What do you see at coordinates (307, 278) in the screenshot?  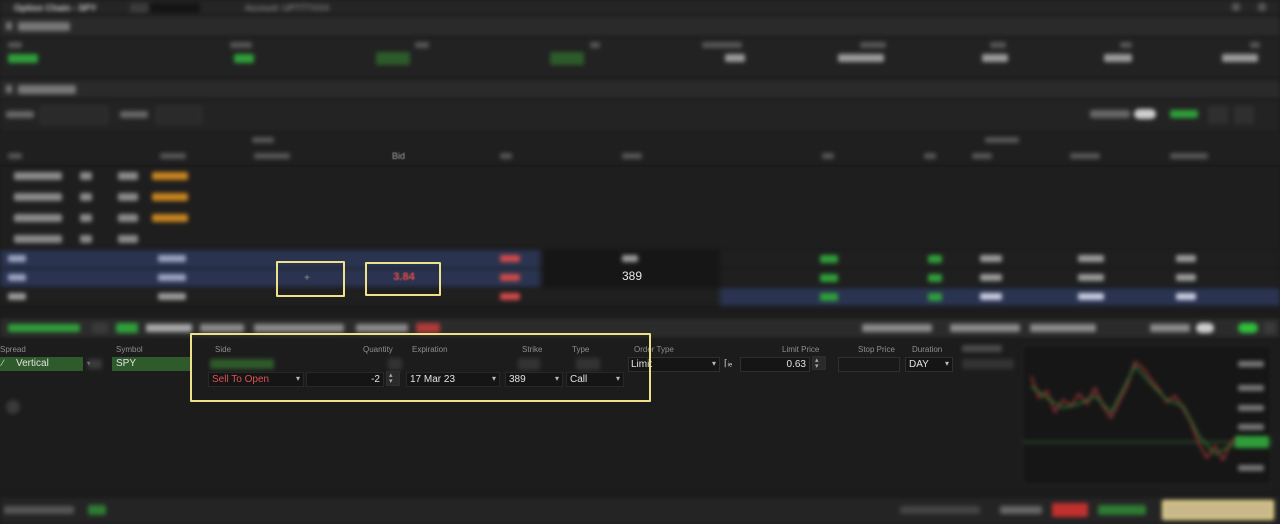 I see `add-leg-button: +` at bounding box center [307, 278].